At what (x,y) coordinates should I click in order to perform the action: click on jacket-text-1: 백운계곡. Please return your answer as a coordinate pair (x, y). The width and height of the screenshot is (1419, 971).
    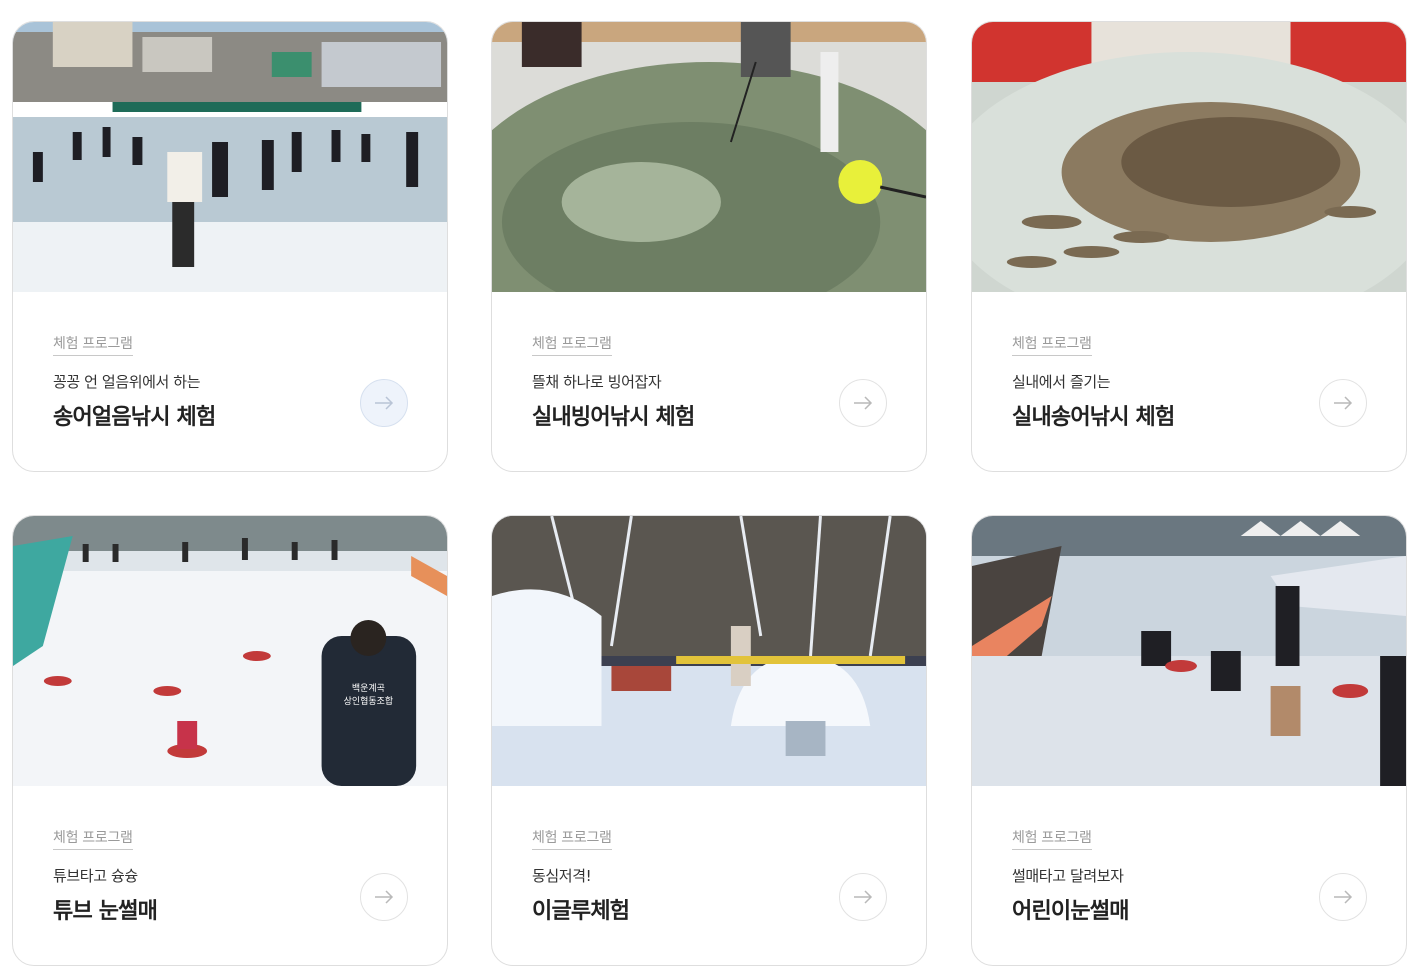
    Looking at the image, I should click on (368, 688).